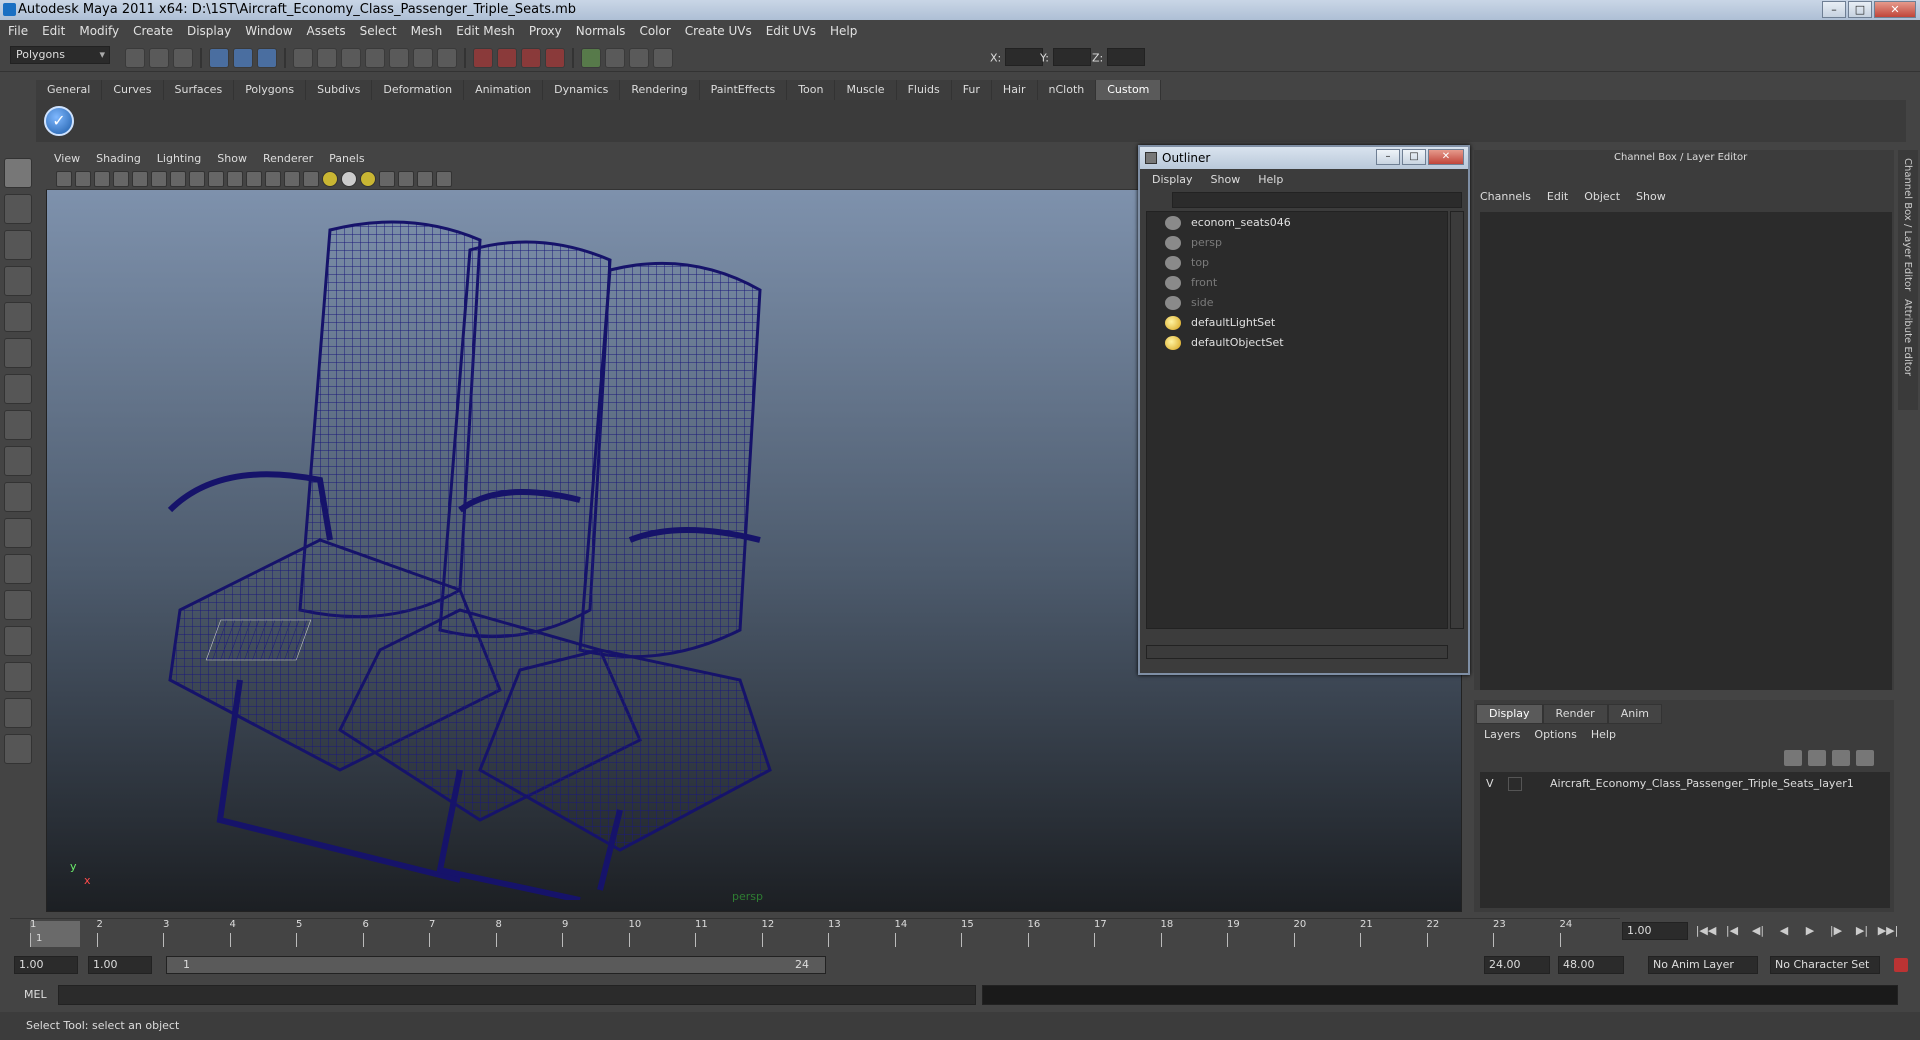 Image resolution: width=1920 pixels, height=1040 pixels. I want to click on outliner-minimize-button: –, so click(1388, 157).